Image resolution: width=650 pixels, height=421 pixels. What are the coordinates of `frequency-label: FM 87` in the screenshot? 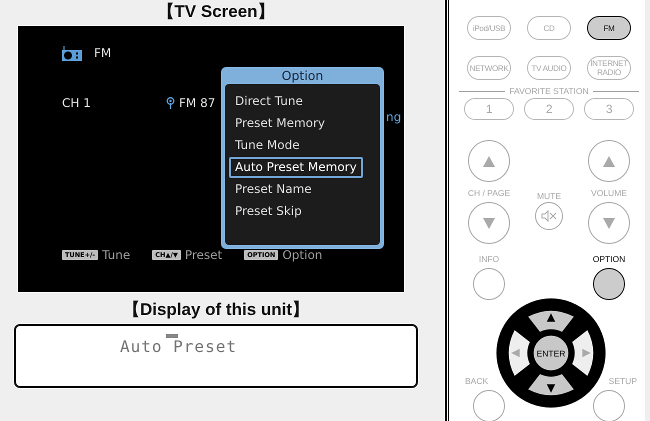 It's located at (197, 103).